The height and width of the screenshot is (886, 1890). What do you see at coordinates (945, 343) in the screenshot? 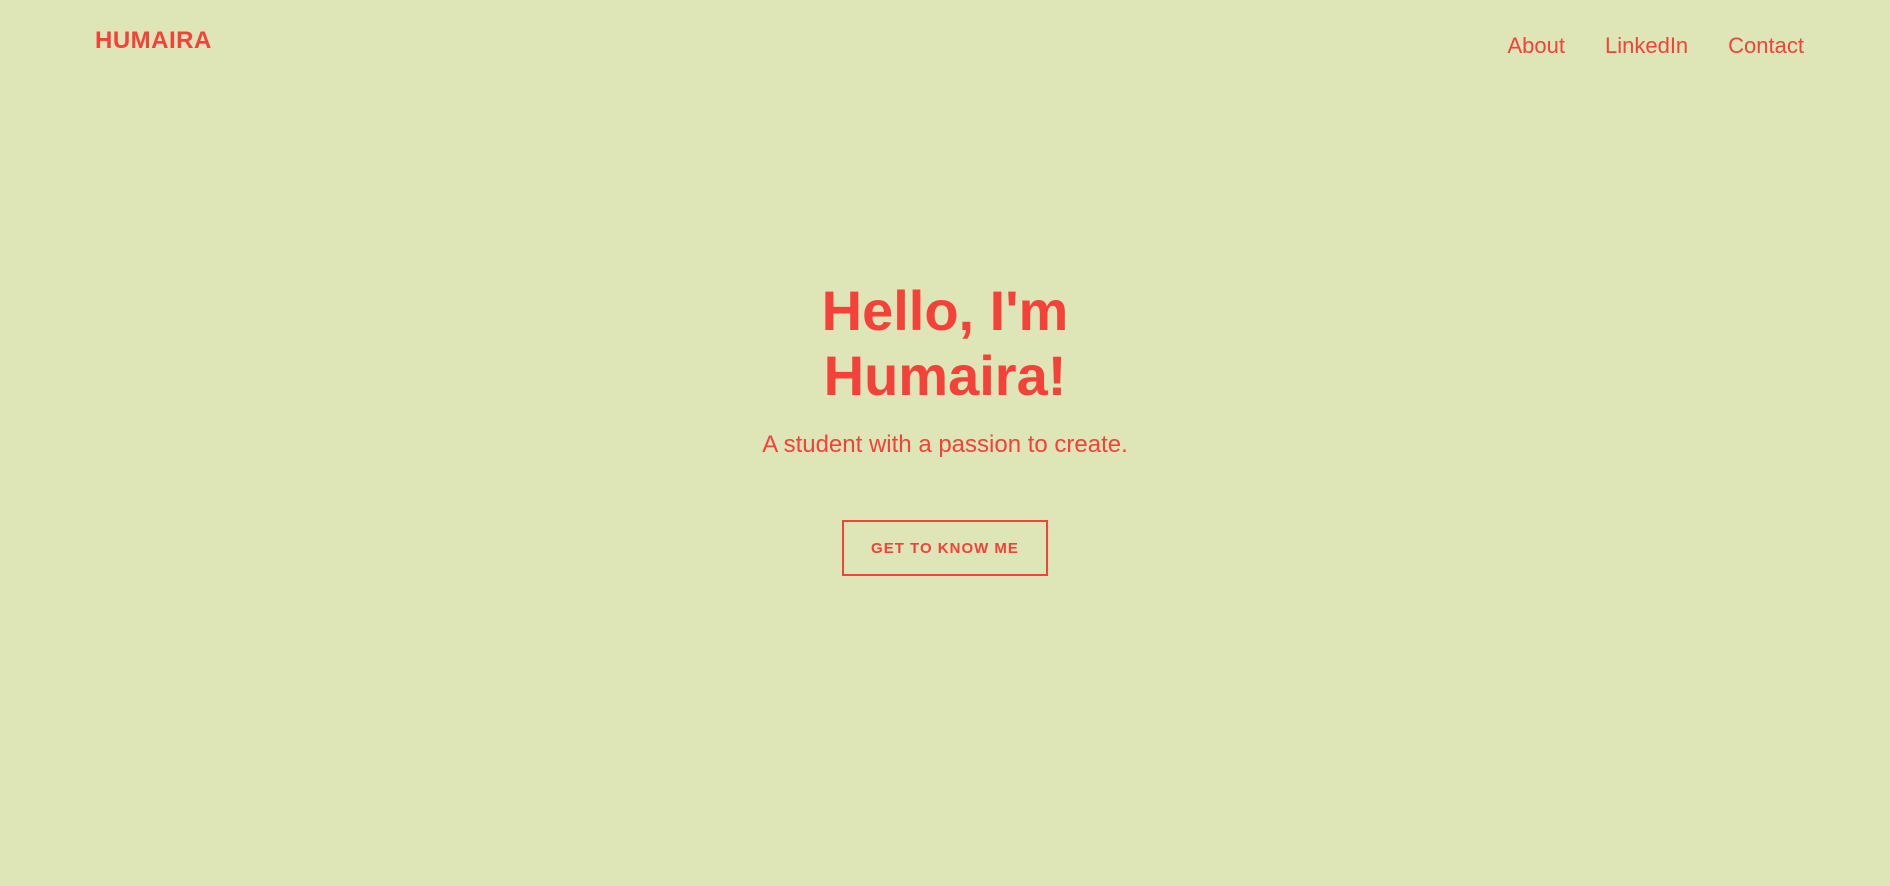
I see `hero-title: Hello, I'm Humaira!` at bounding box center [945, 343].